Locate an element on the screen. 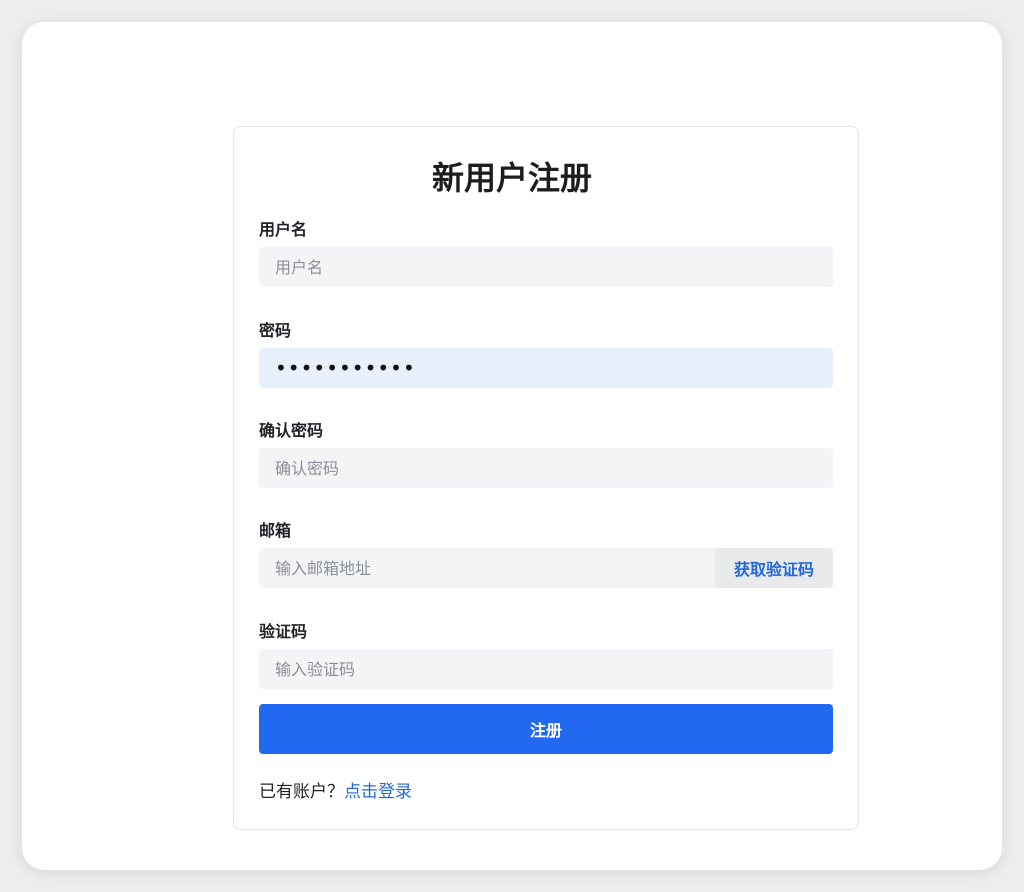 Image resolution: width=1024 pixels, height=892 pixels. page-title: 新用户注册 is located at coordinates (511, 178).